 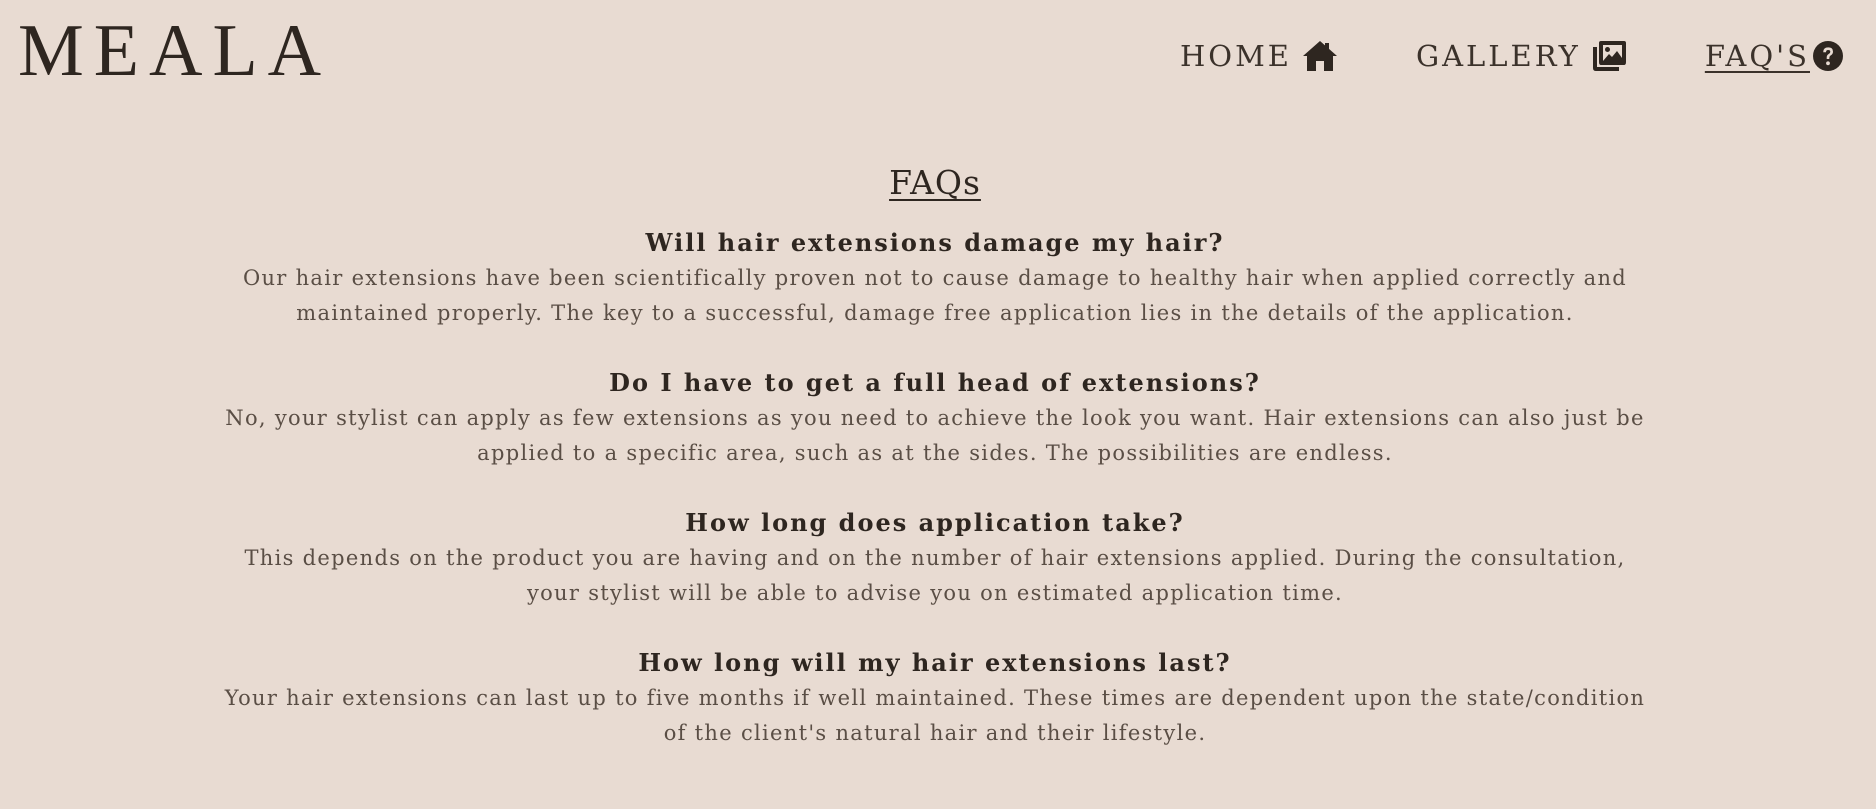 I want to click on main-nav: HOME GALLERY FAQ'S, so click(x=1473, y=56).